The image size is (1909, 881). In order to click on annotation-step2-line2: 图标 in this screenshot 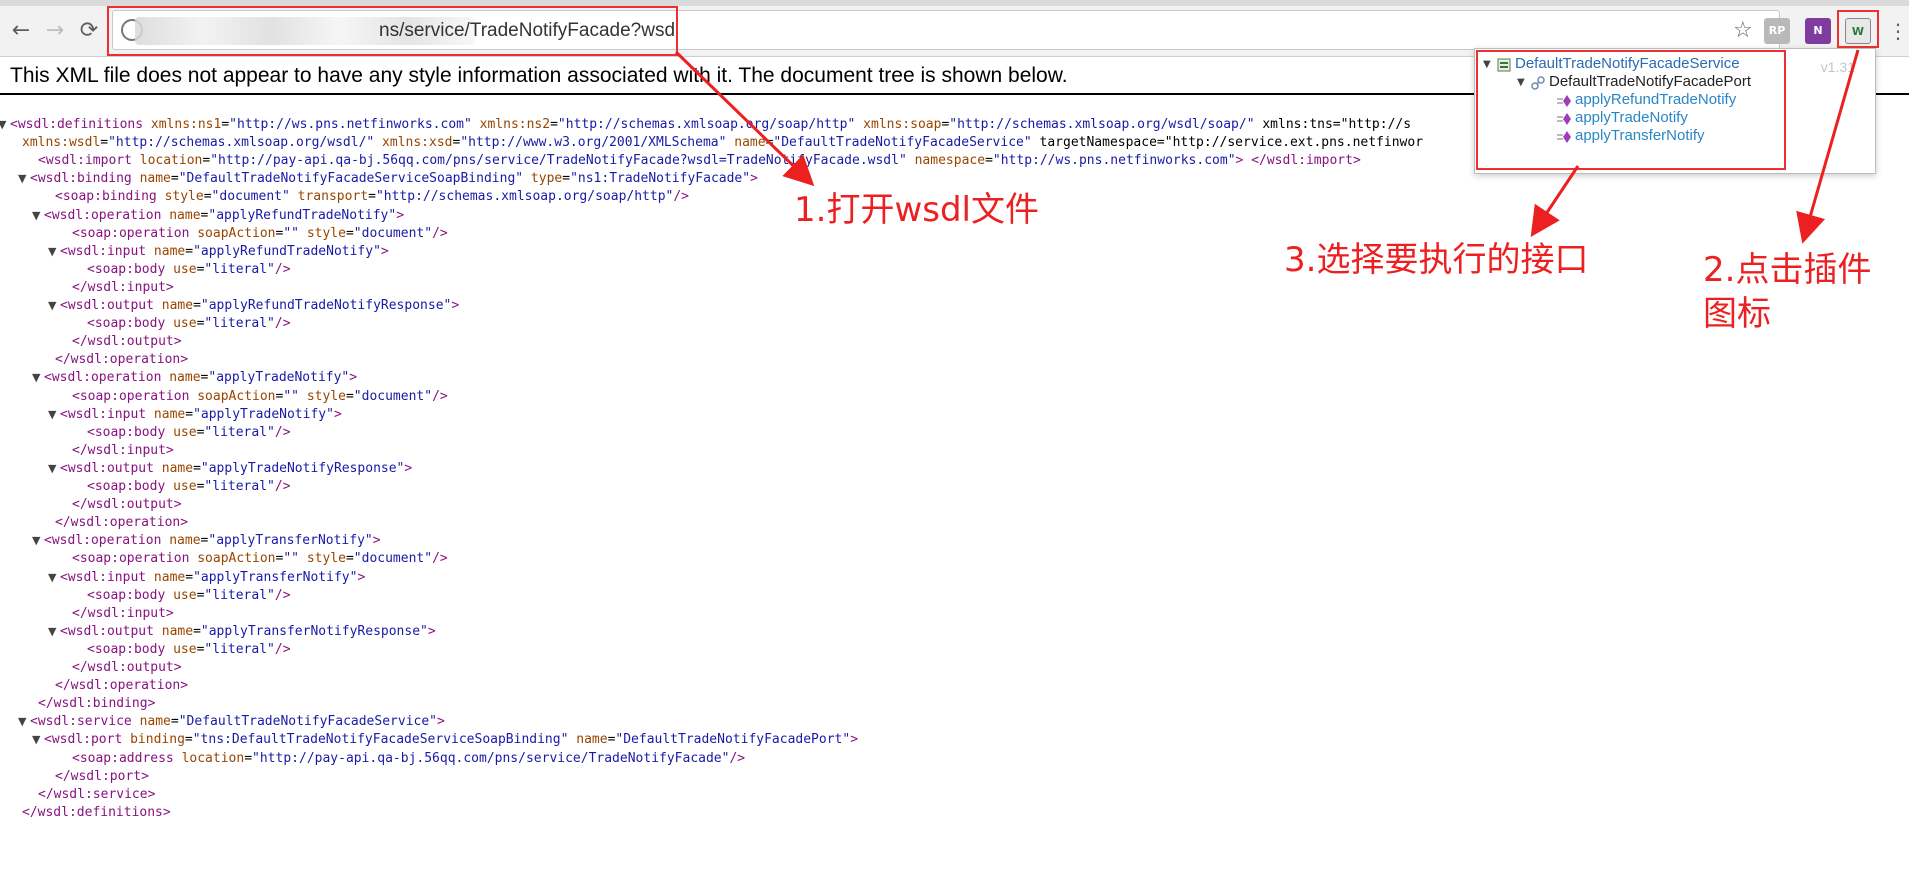, I will do `click(1737, 314)`.